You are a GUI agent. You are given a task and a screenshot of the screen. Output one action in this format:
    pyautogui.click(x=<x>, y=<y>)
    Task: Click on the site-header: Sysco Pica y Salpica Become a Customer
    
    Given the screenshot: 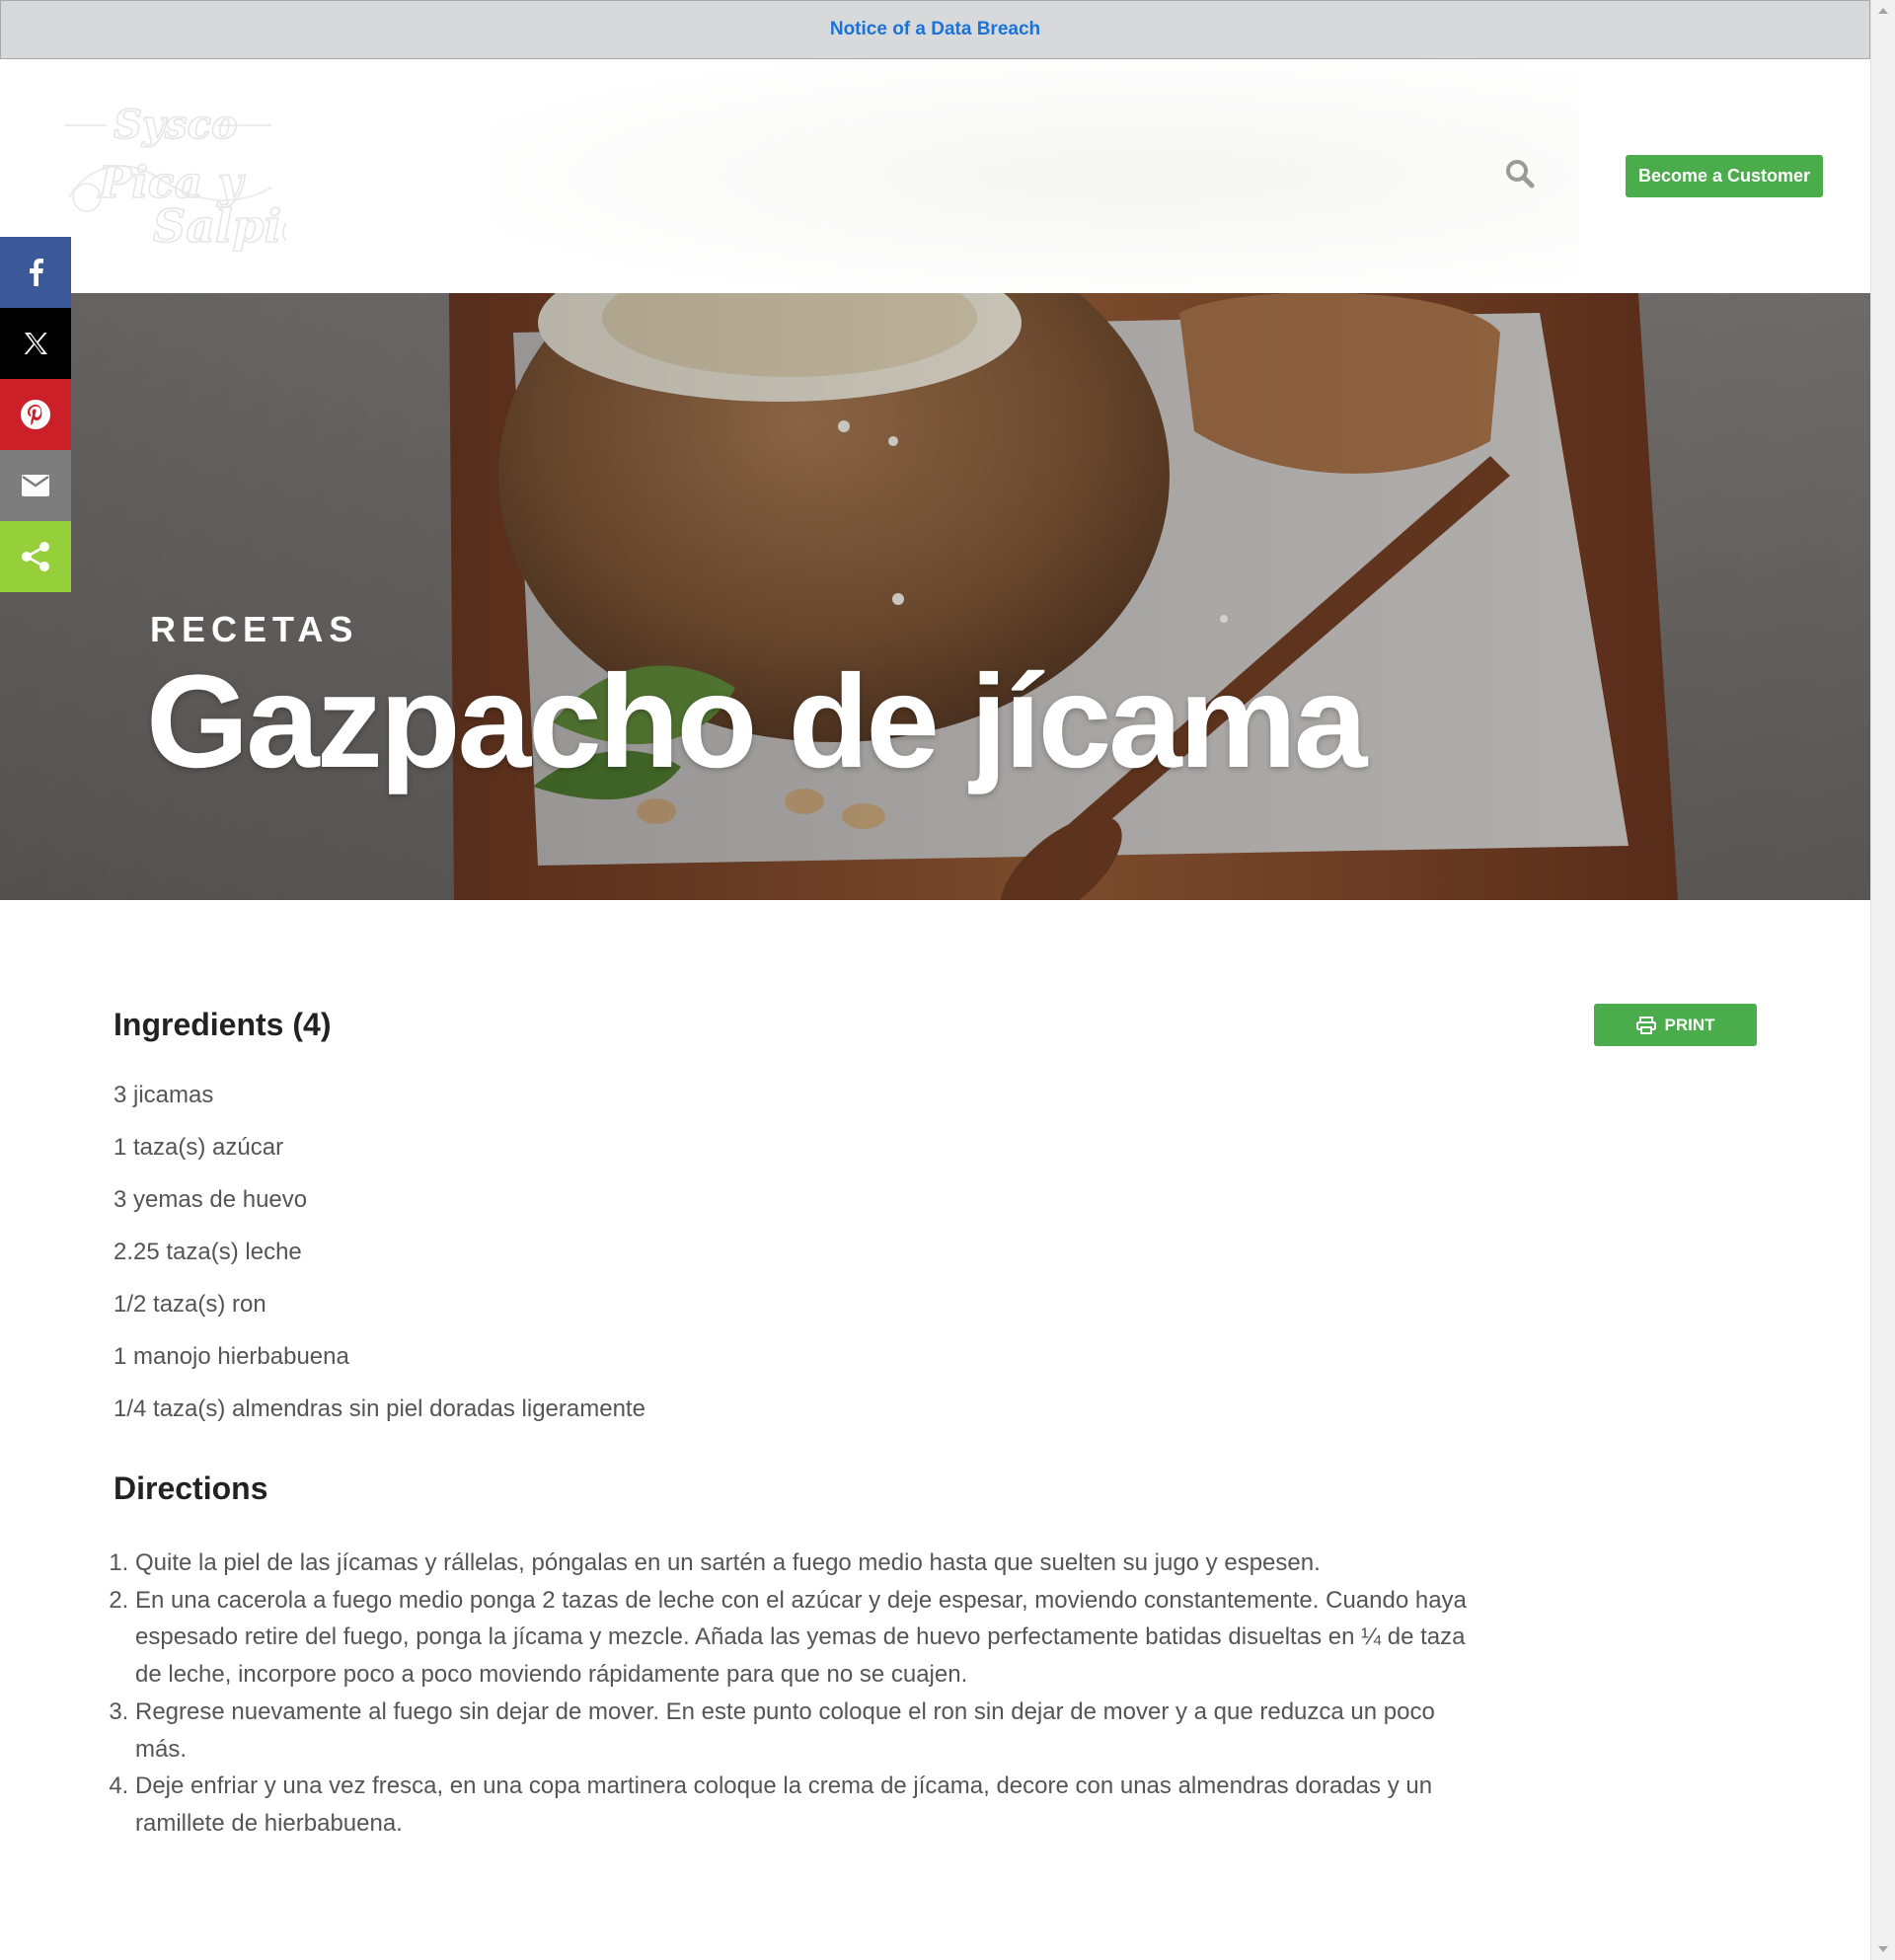 What is the action you would take?
    pyautogui.click(x=935, y=176)
    